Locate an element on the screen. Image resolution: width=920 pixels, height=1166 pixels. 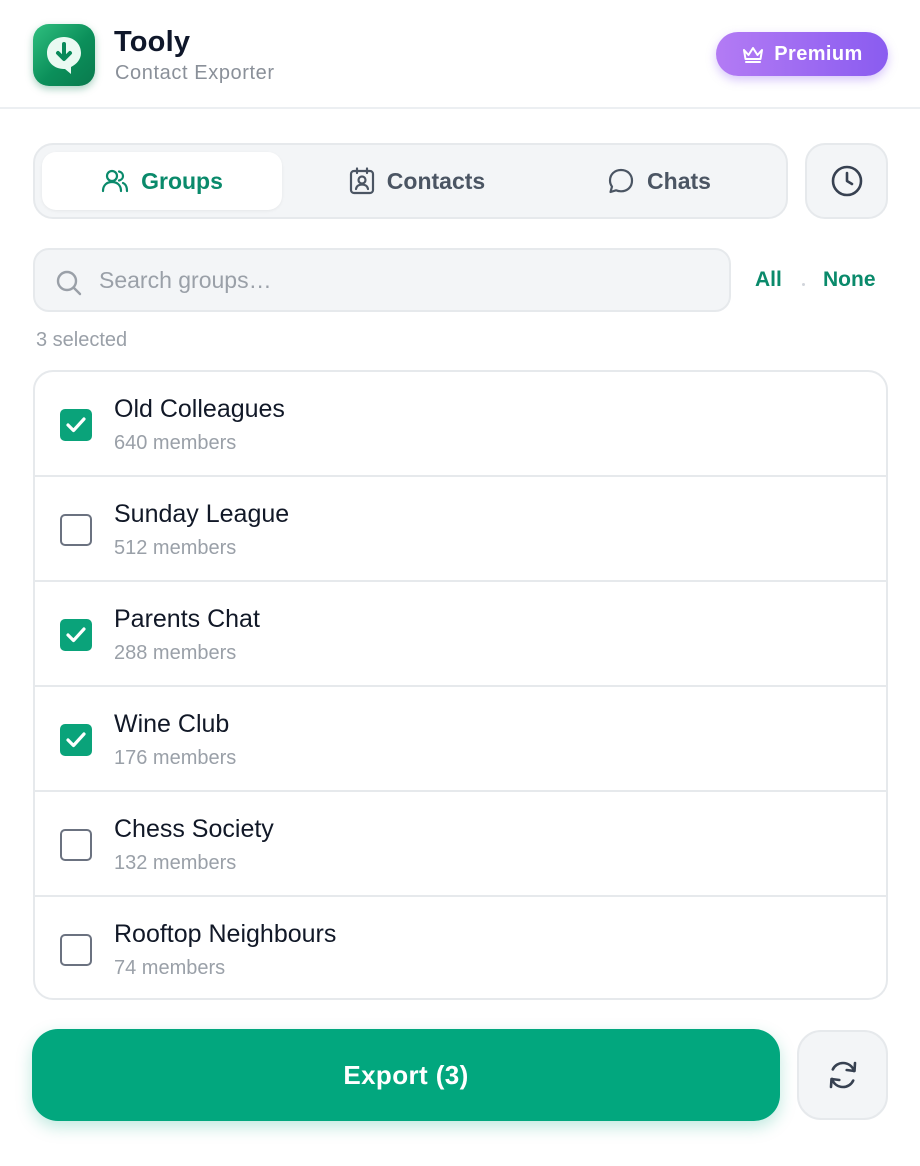
group-name: Sunday League is located at coordinates (202, 514).